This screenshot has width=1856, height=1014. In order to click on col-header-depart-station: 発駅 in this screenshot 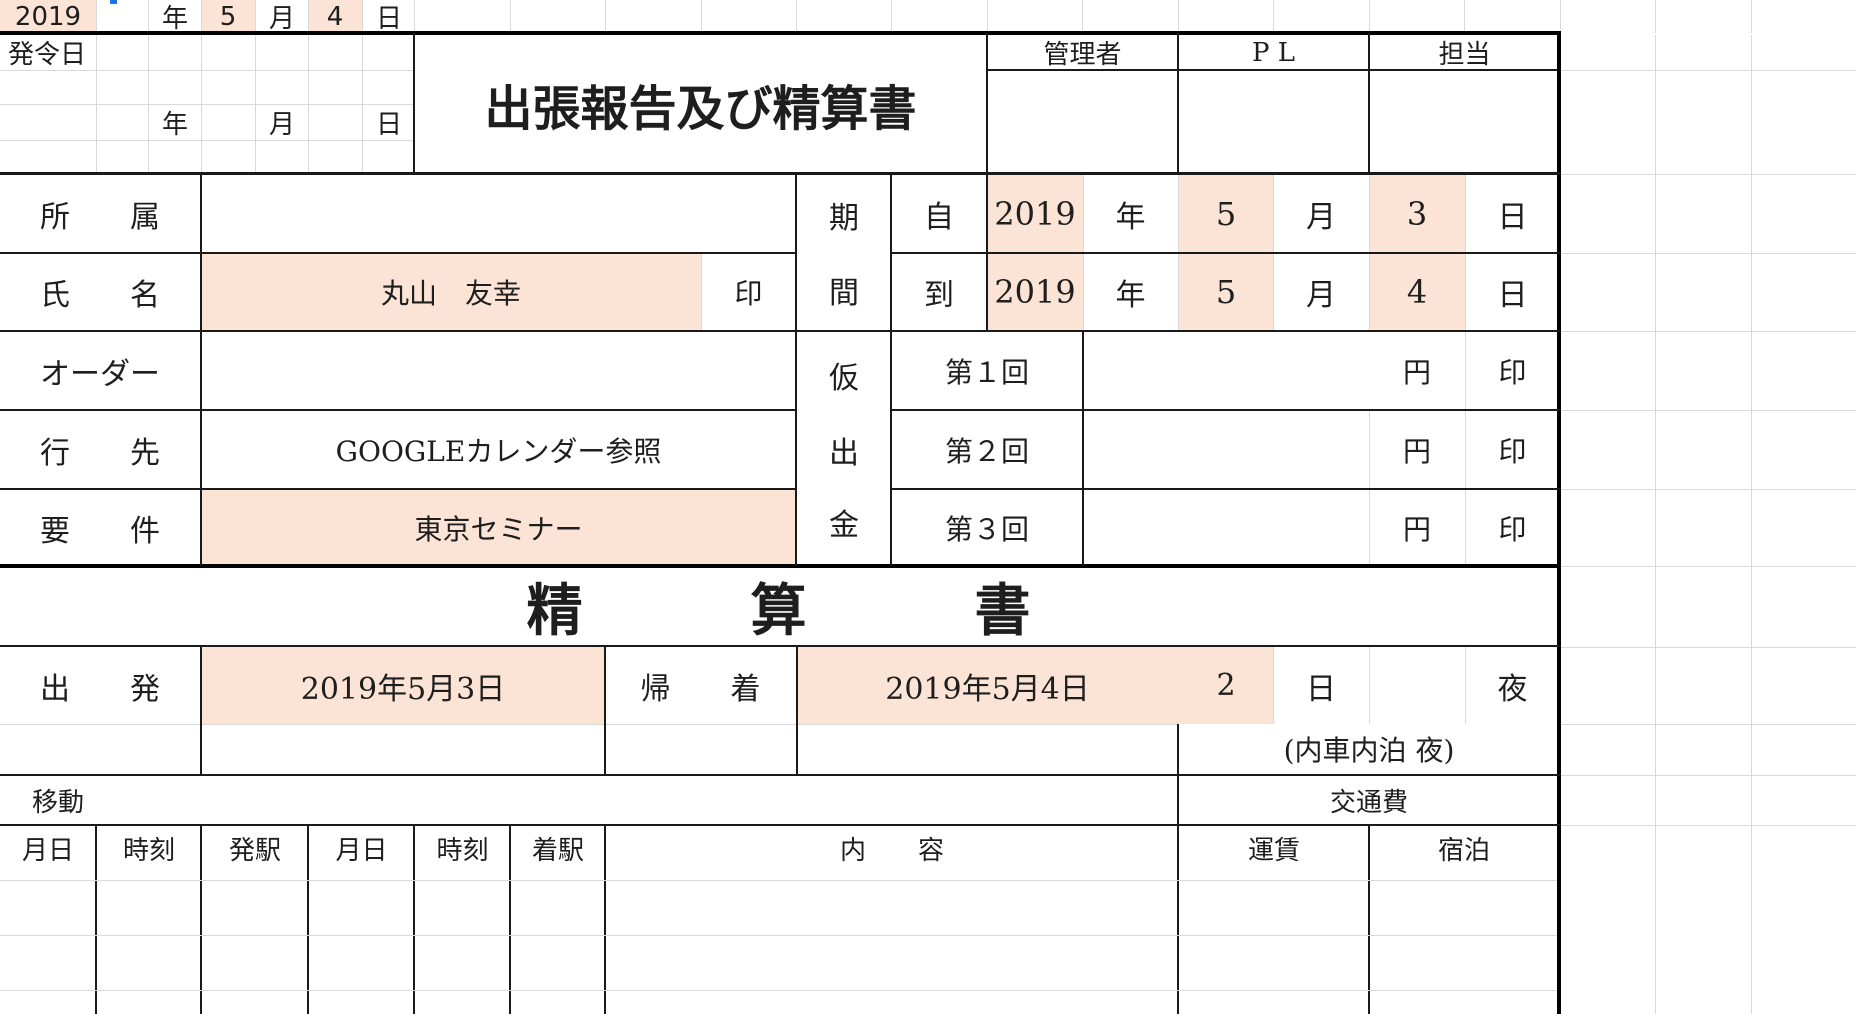, I will do `click(254, 851)`.